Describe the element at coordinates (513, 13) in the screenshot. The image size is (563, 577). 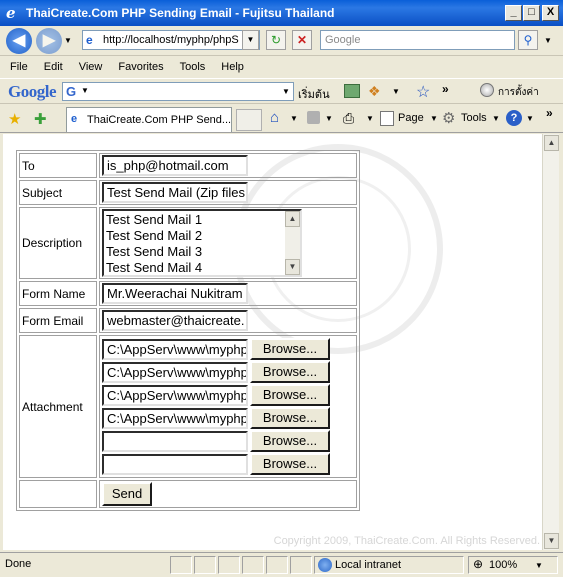
I see `minimize-button: _` at that location.